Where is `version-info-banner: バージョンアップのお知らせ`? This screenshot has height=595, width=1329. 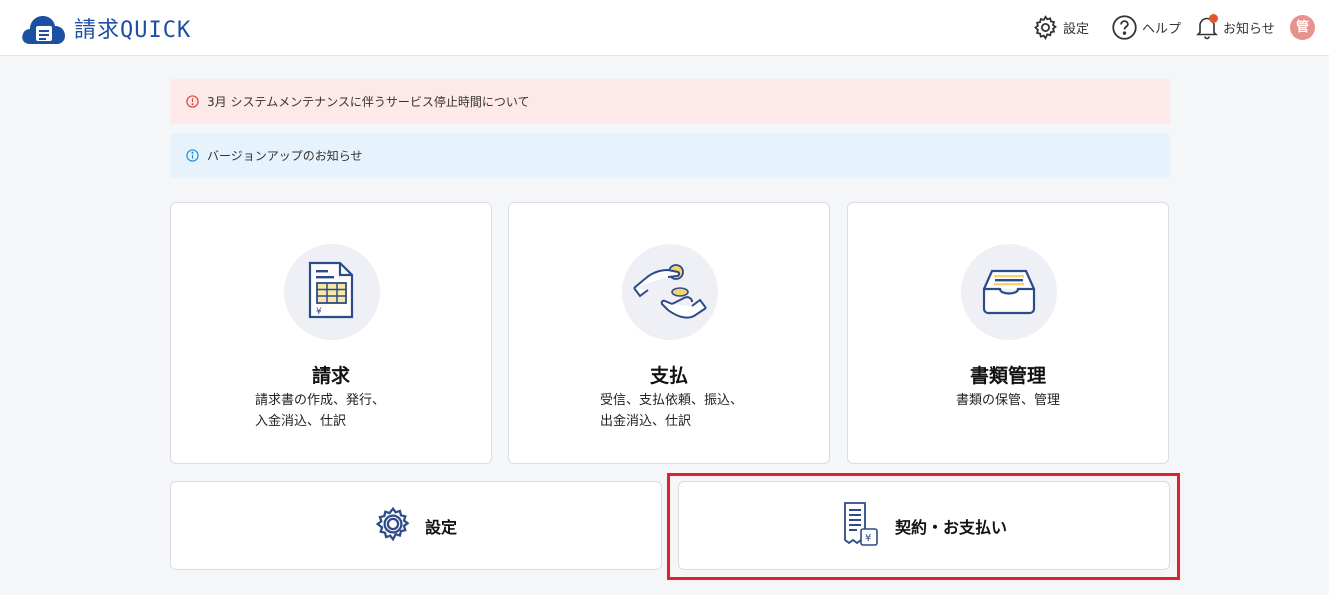 version-info-banner: バージョンアップのお知らせ is located at coordinates (670, 155).